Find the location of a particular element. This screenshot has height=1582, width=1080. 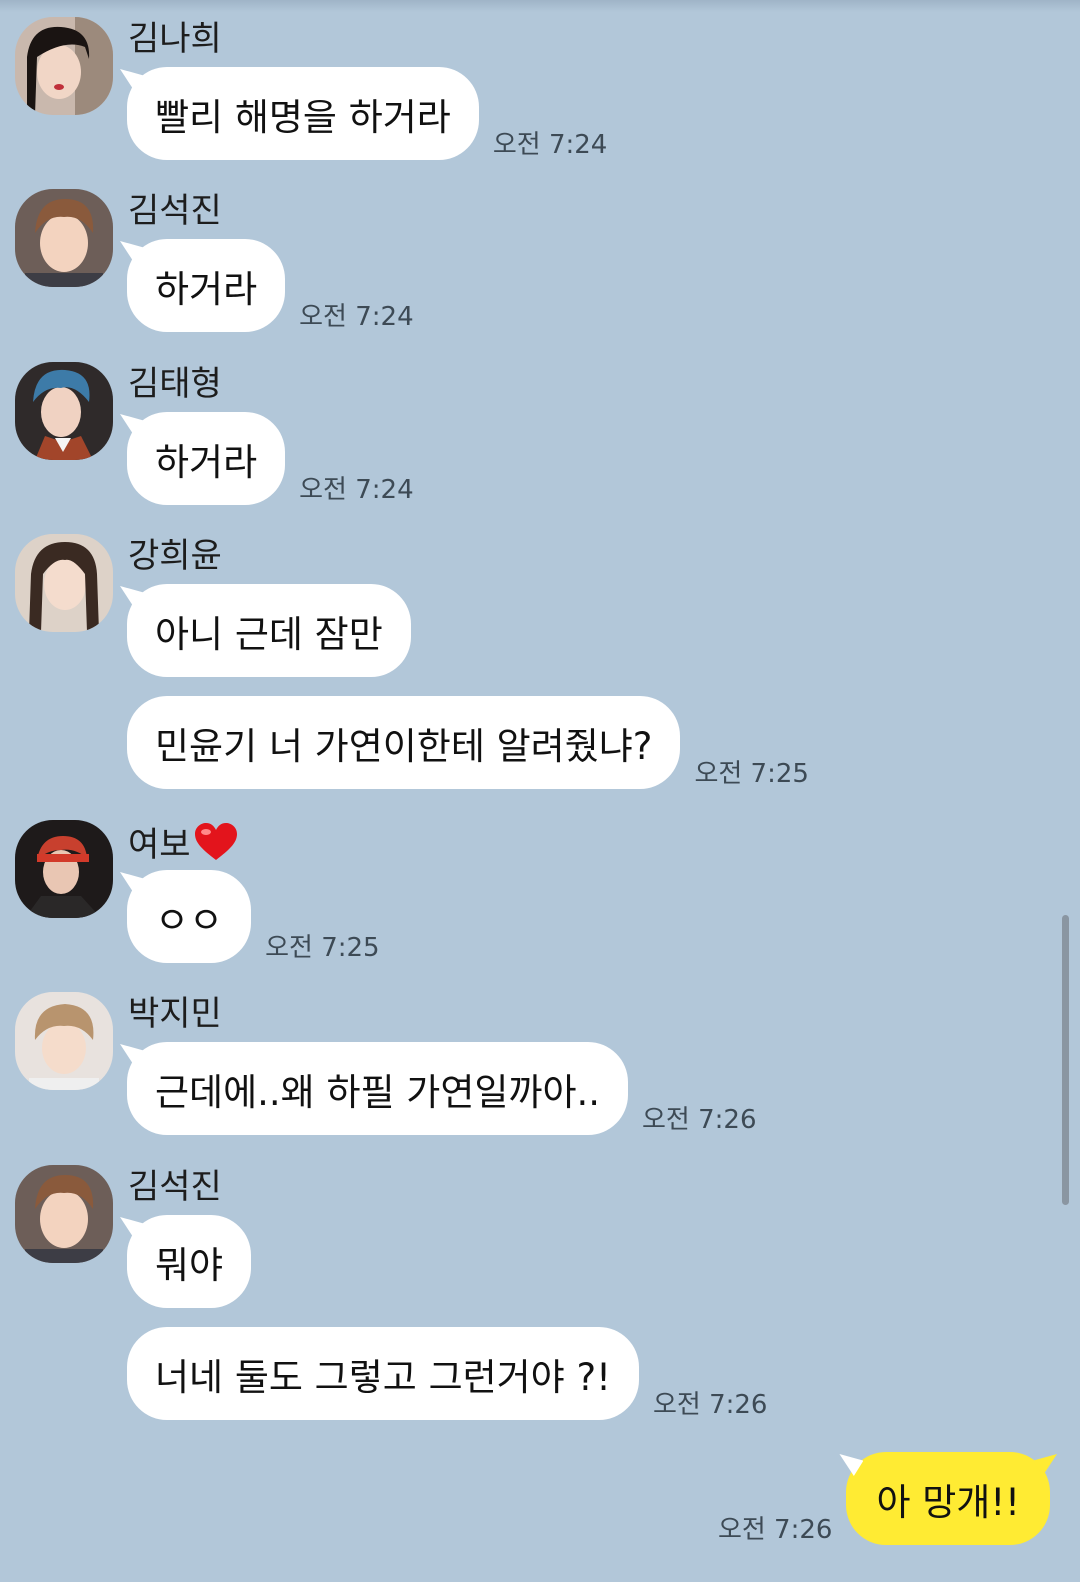

heart-icon is located at coordinates (216, 846).